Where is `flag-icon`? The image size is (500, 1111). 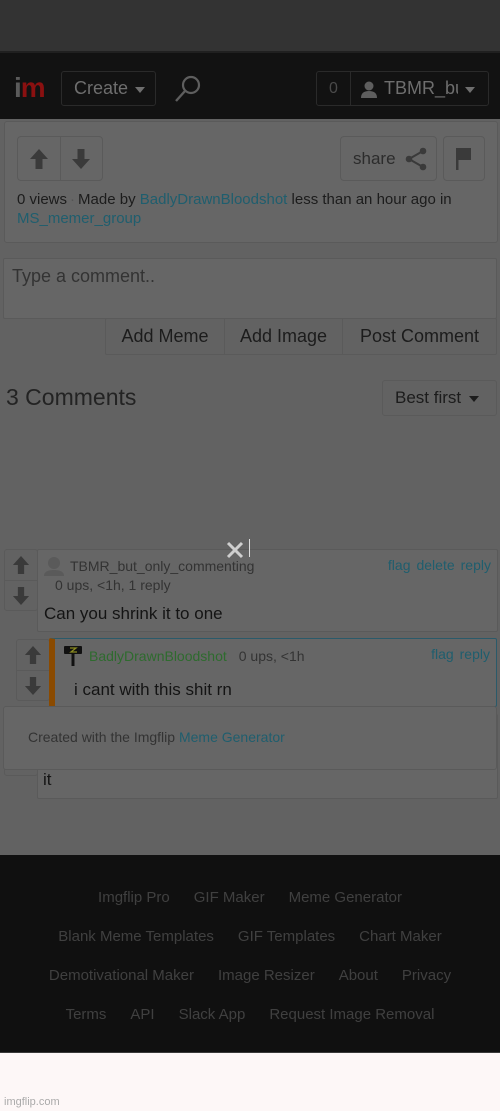
flag-icon is located at coordinates (463, 158).